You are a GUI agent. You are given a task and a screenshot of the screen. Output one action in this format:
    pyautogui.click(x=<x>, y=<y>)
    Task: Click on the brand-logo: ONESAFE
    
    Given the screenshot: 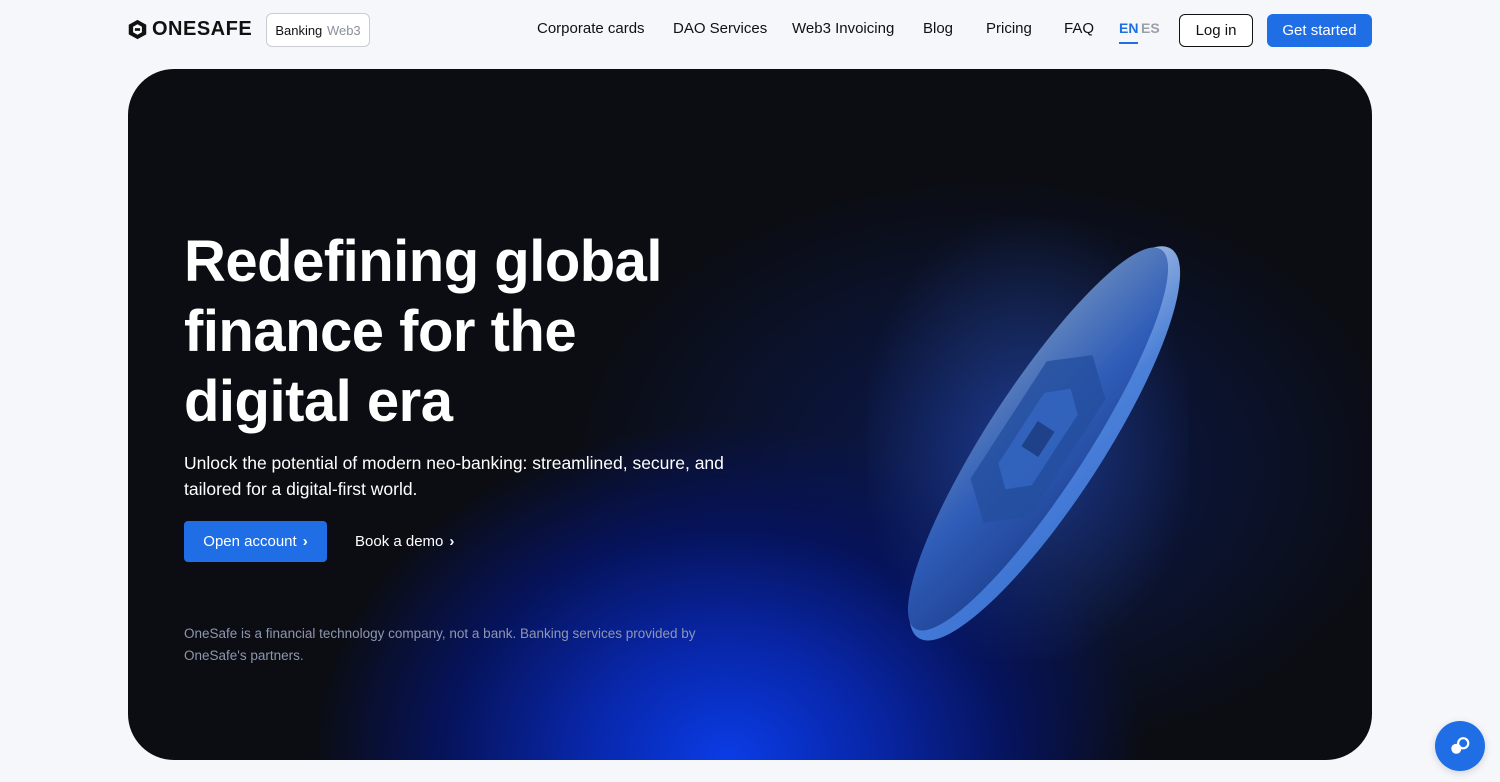 What is the action you would take?
    pyautogui.click(x=189, y=29)
    